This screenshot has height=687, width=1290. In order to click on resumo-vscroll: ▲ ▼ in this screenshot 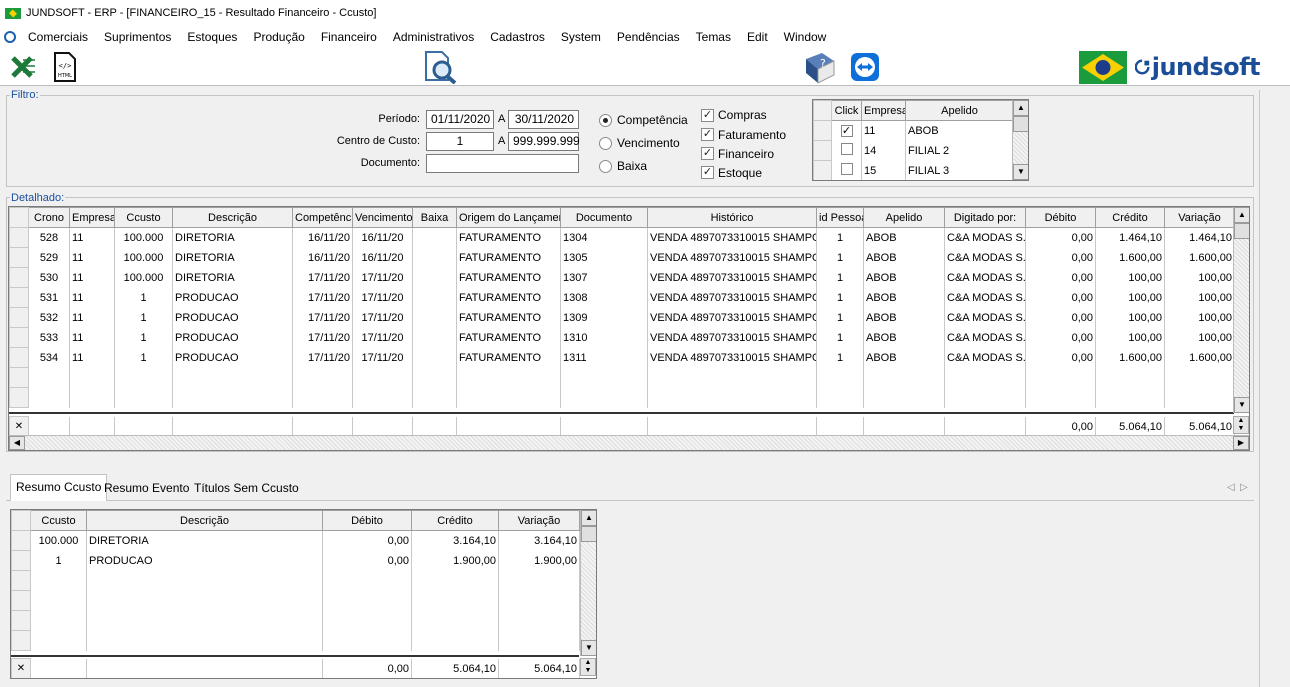, I will do `click(588, 583)`.